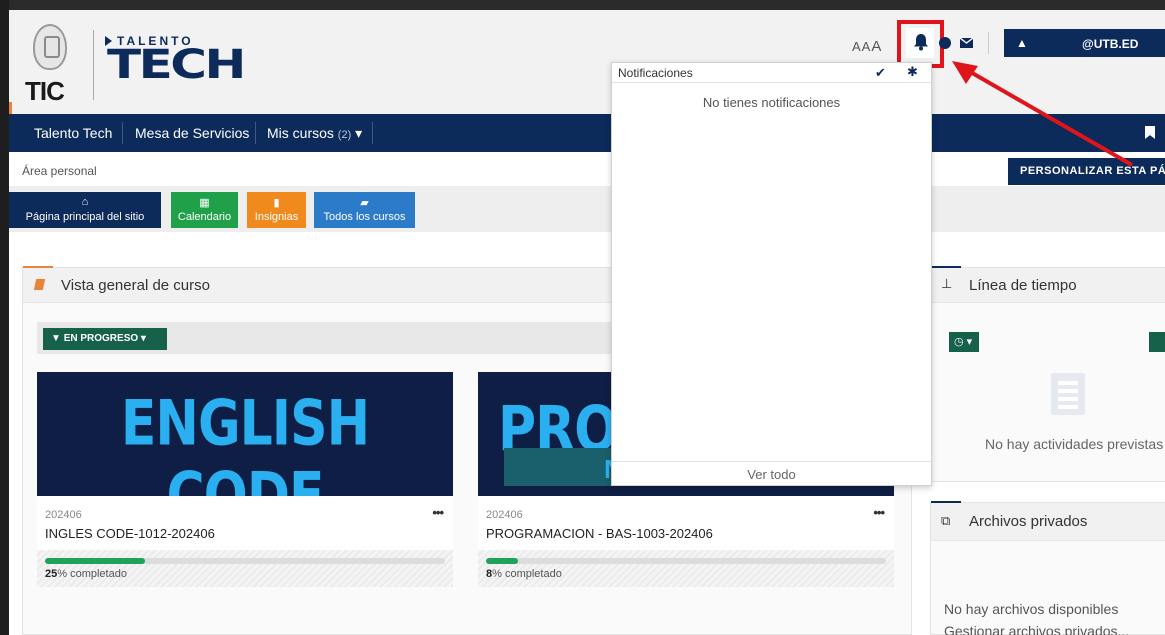 The image size is (1165, 635). I want to click on calendar-icon: ▦, so click(204, 203).